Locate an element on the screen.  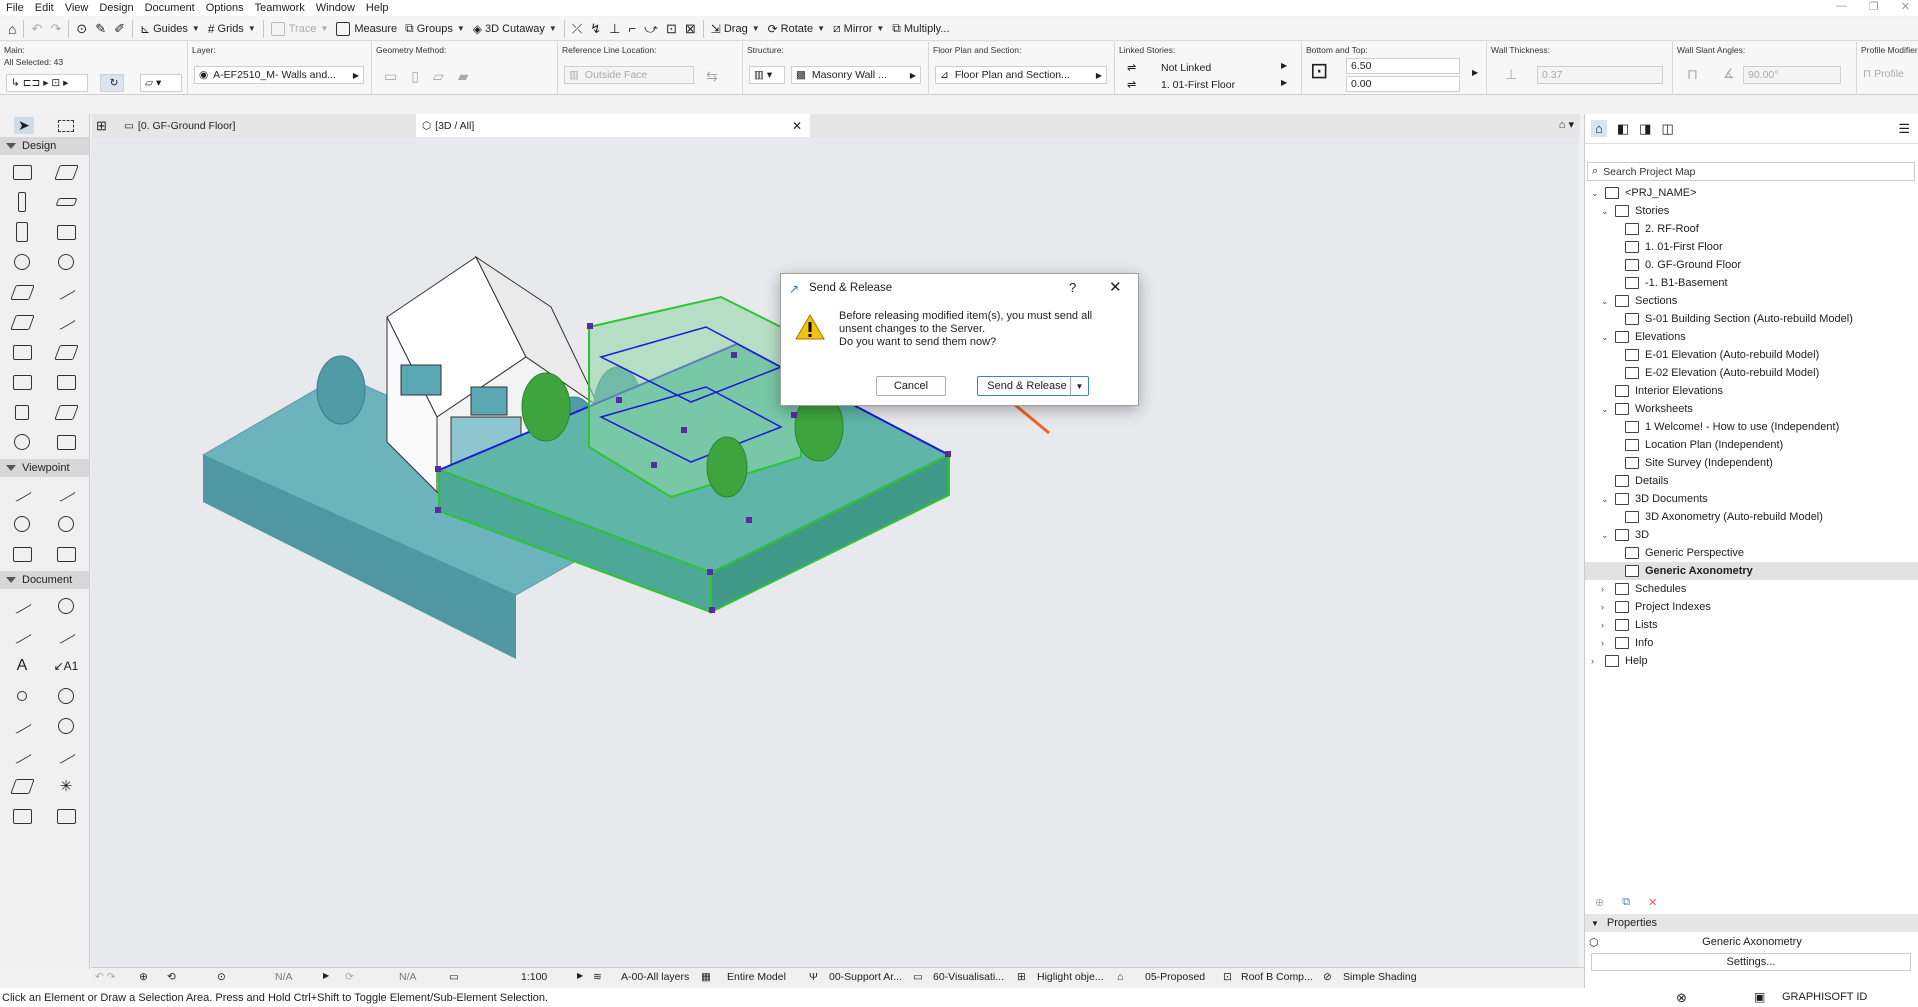
properties-header: ▼ Properties is located at coordinates (1751, 923).